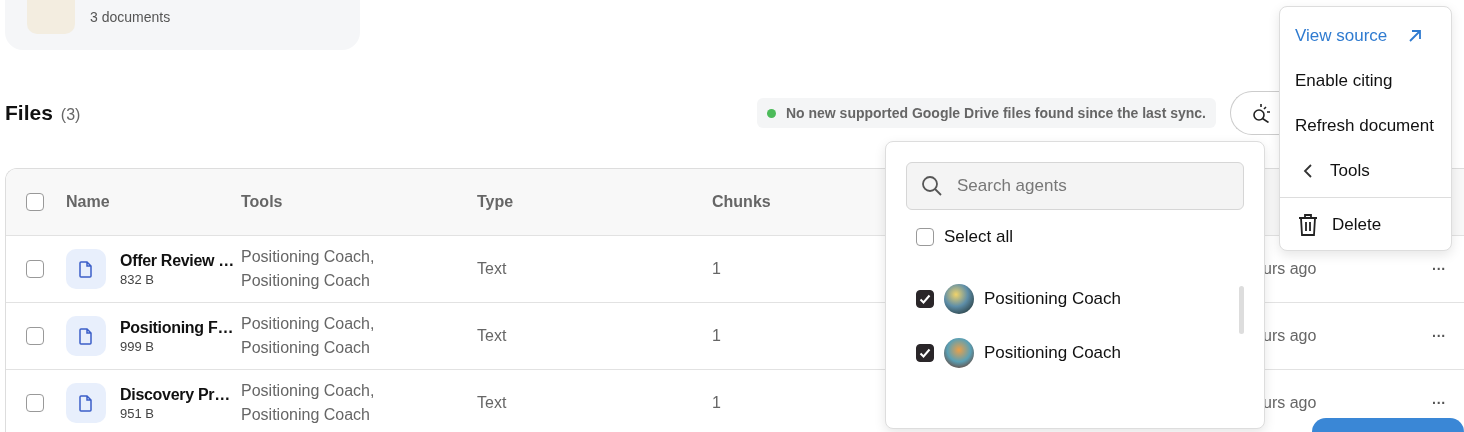 The image size is (1464, 432). Describe the element at coordinates (1365, 170) in the screenshot. I see `menu-item: Tools` at that location.